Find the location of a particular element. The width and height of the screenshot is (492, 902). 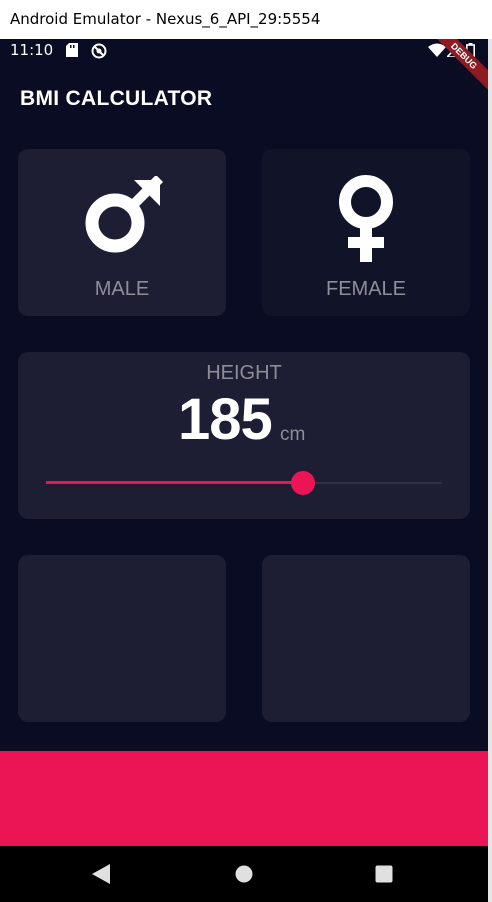

male-label: MALE is located at coordinates (122, 289).